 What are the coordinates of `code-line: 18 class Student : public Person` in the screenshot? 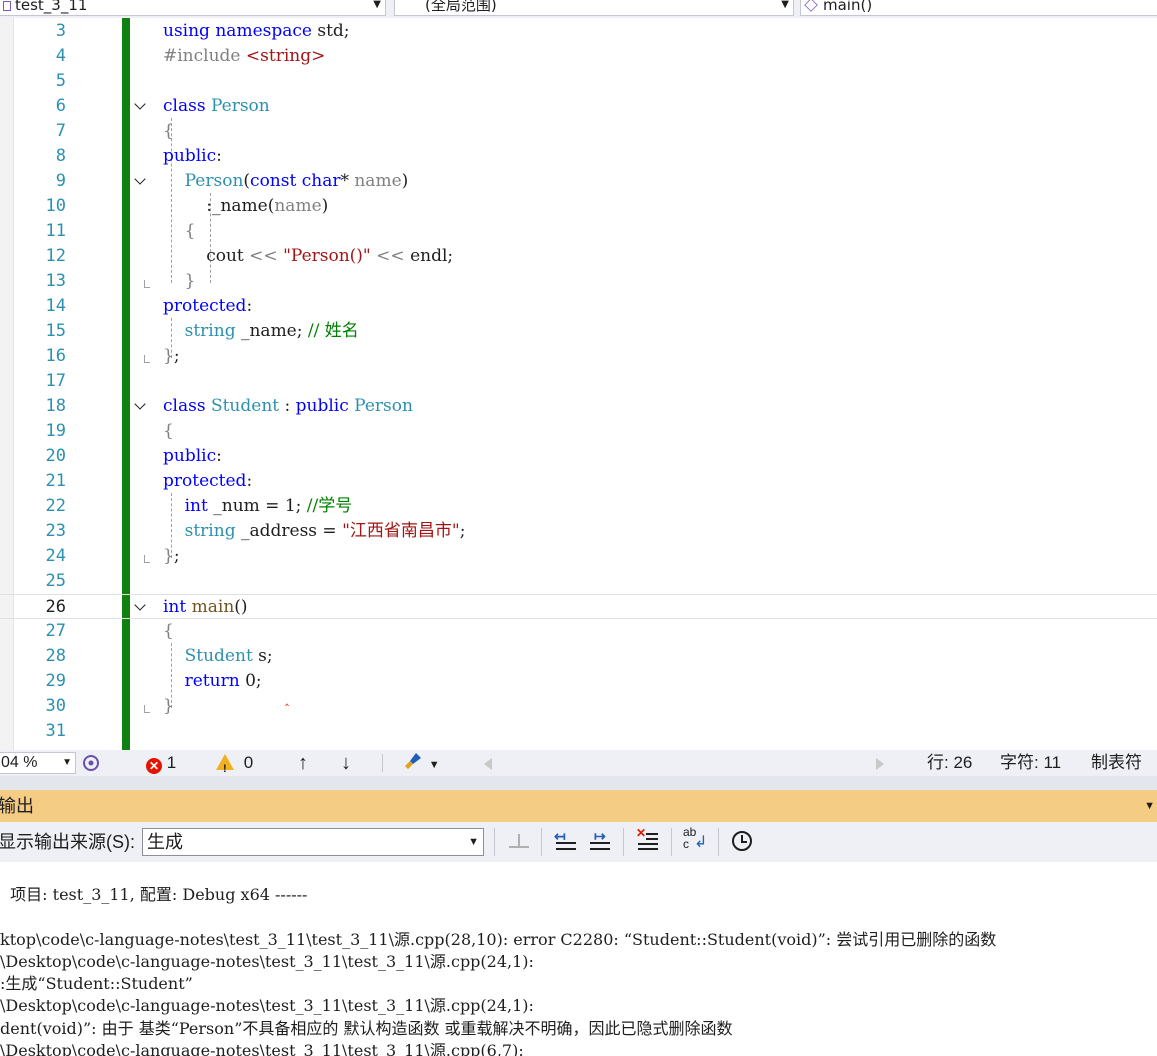 It's located at (578, 406).